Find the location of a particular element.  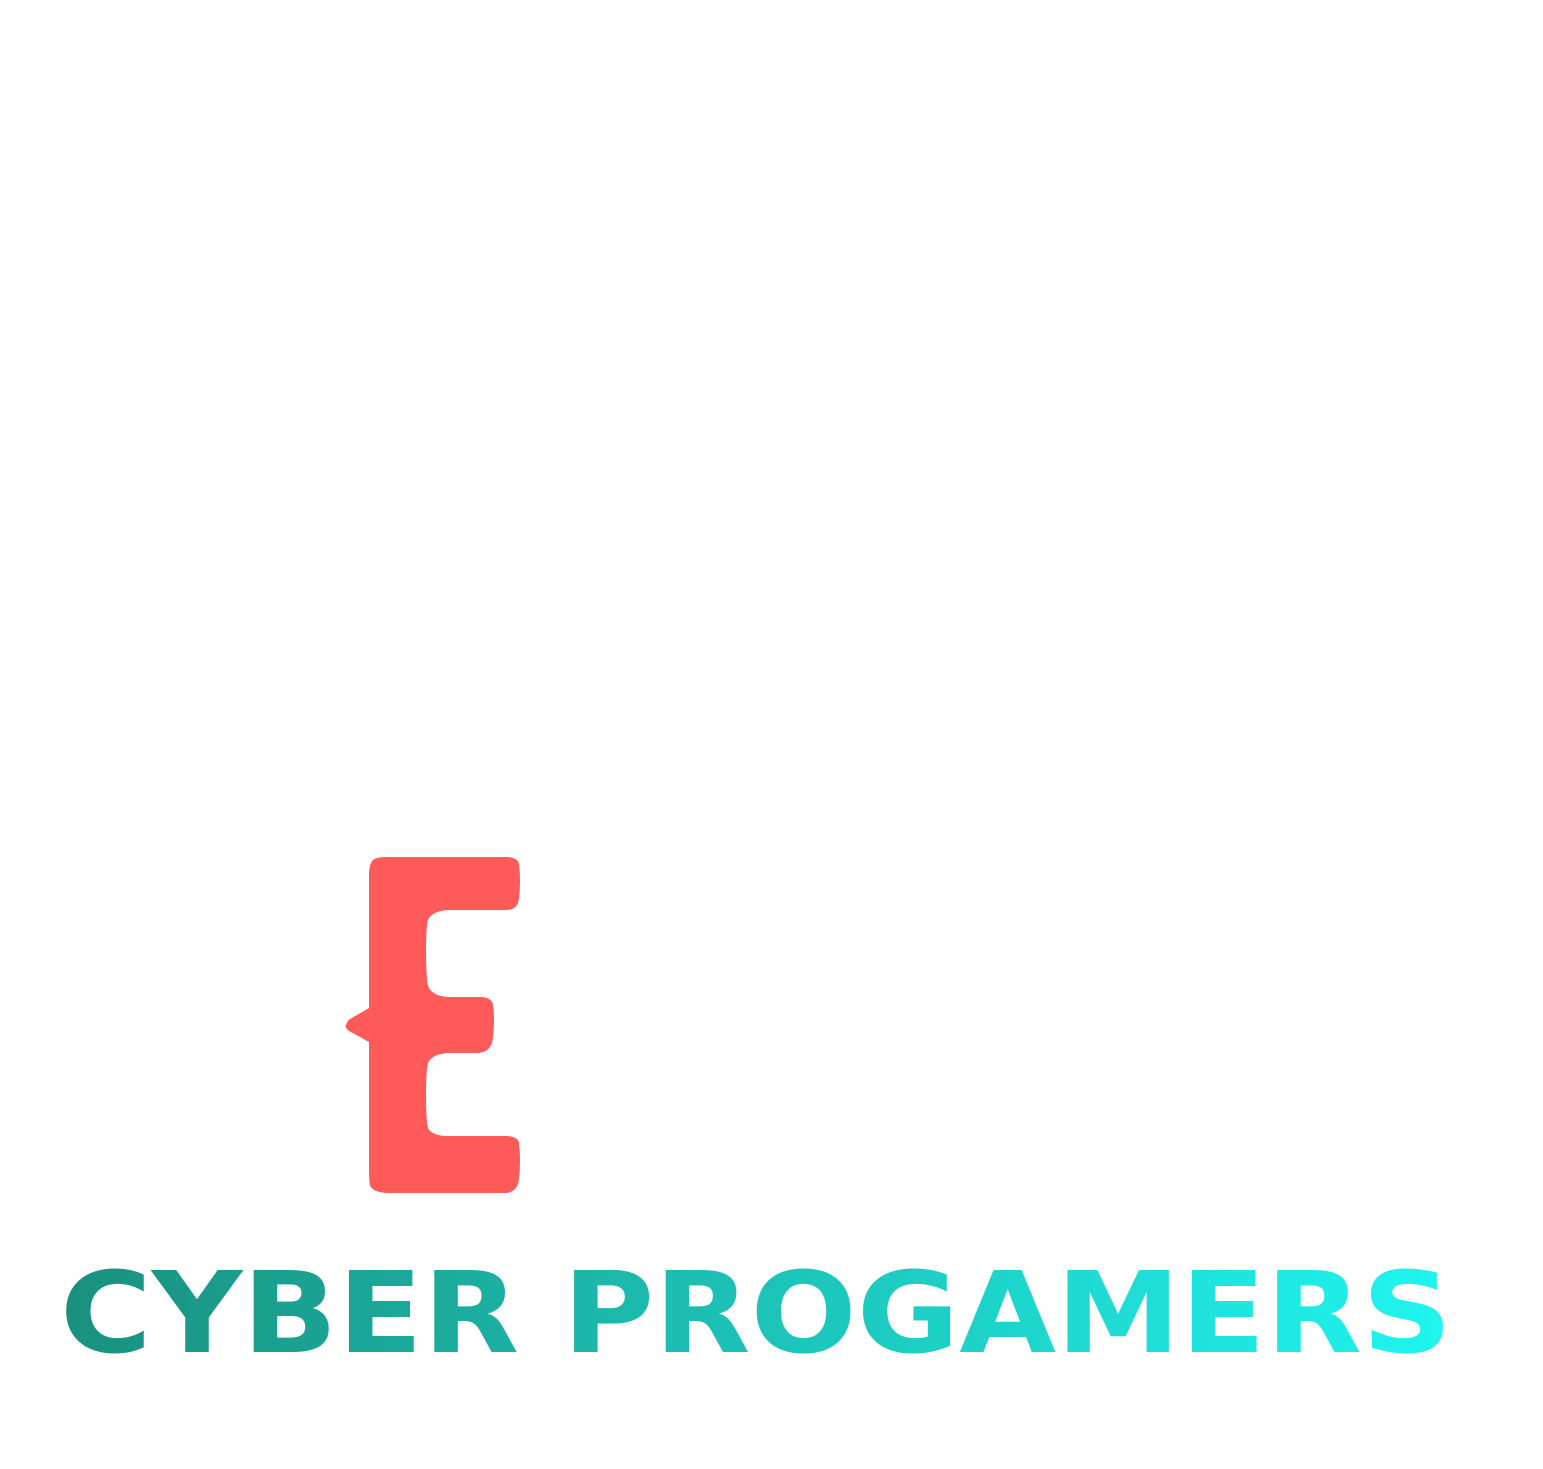

red-bracket-e-shape is located at coordinates (432, 1025).